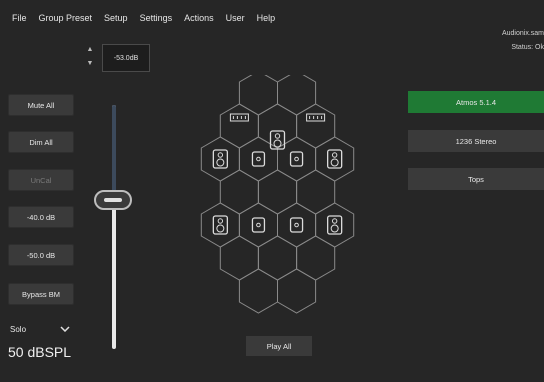 The width and height of the screenshot is (544, 382). I want to click on mute-all-button: Mute All, so click(41, 105).